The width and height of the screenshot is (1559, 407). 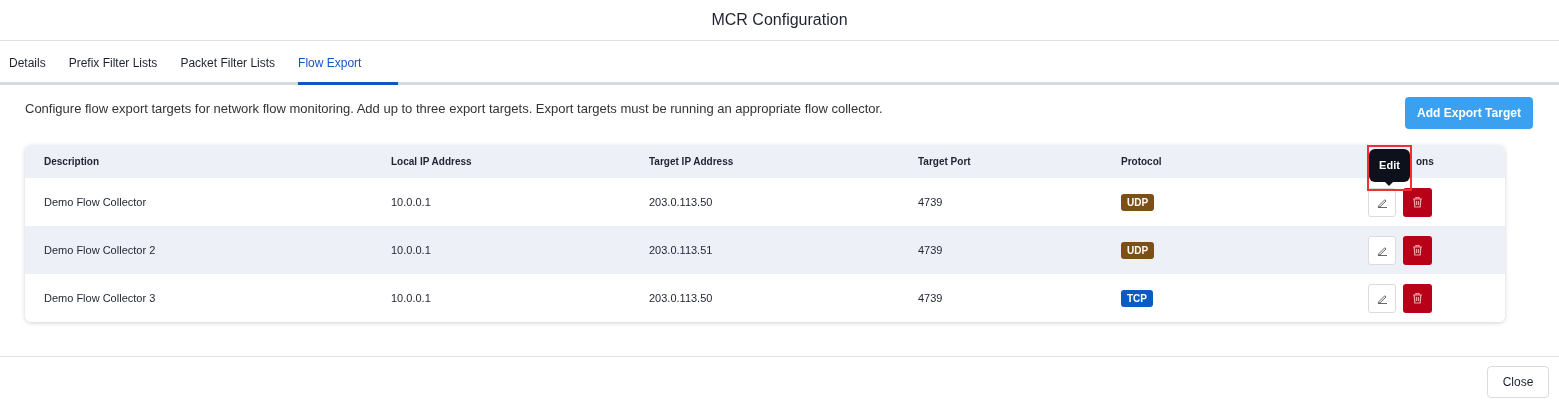 I want to click on column-header: Target IP Address, so click(x=691, y=161).